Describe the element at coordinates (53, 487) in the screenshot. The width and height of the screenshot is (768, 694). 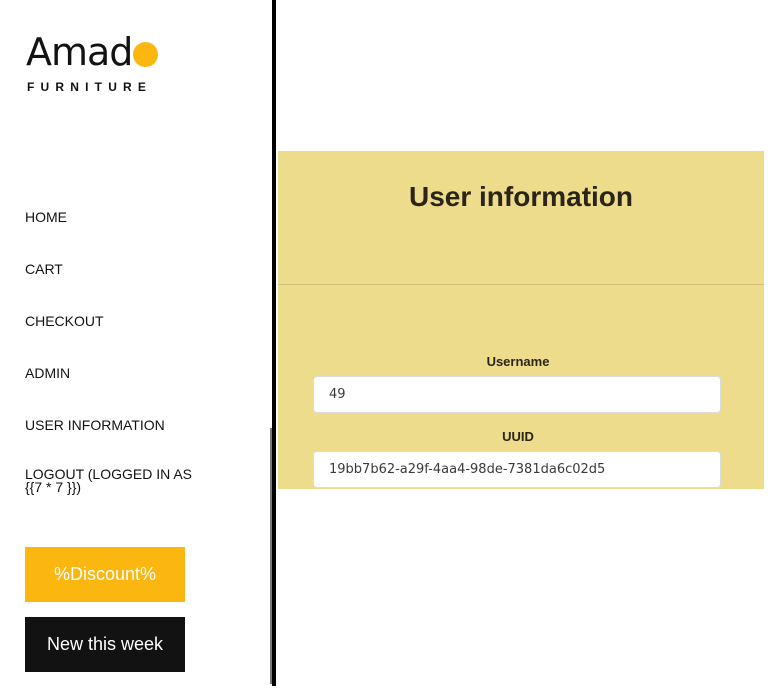
I see `nav-logout-line2: {{7 * 7 }})` at that location.